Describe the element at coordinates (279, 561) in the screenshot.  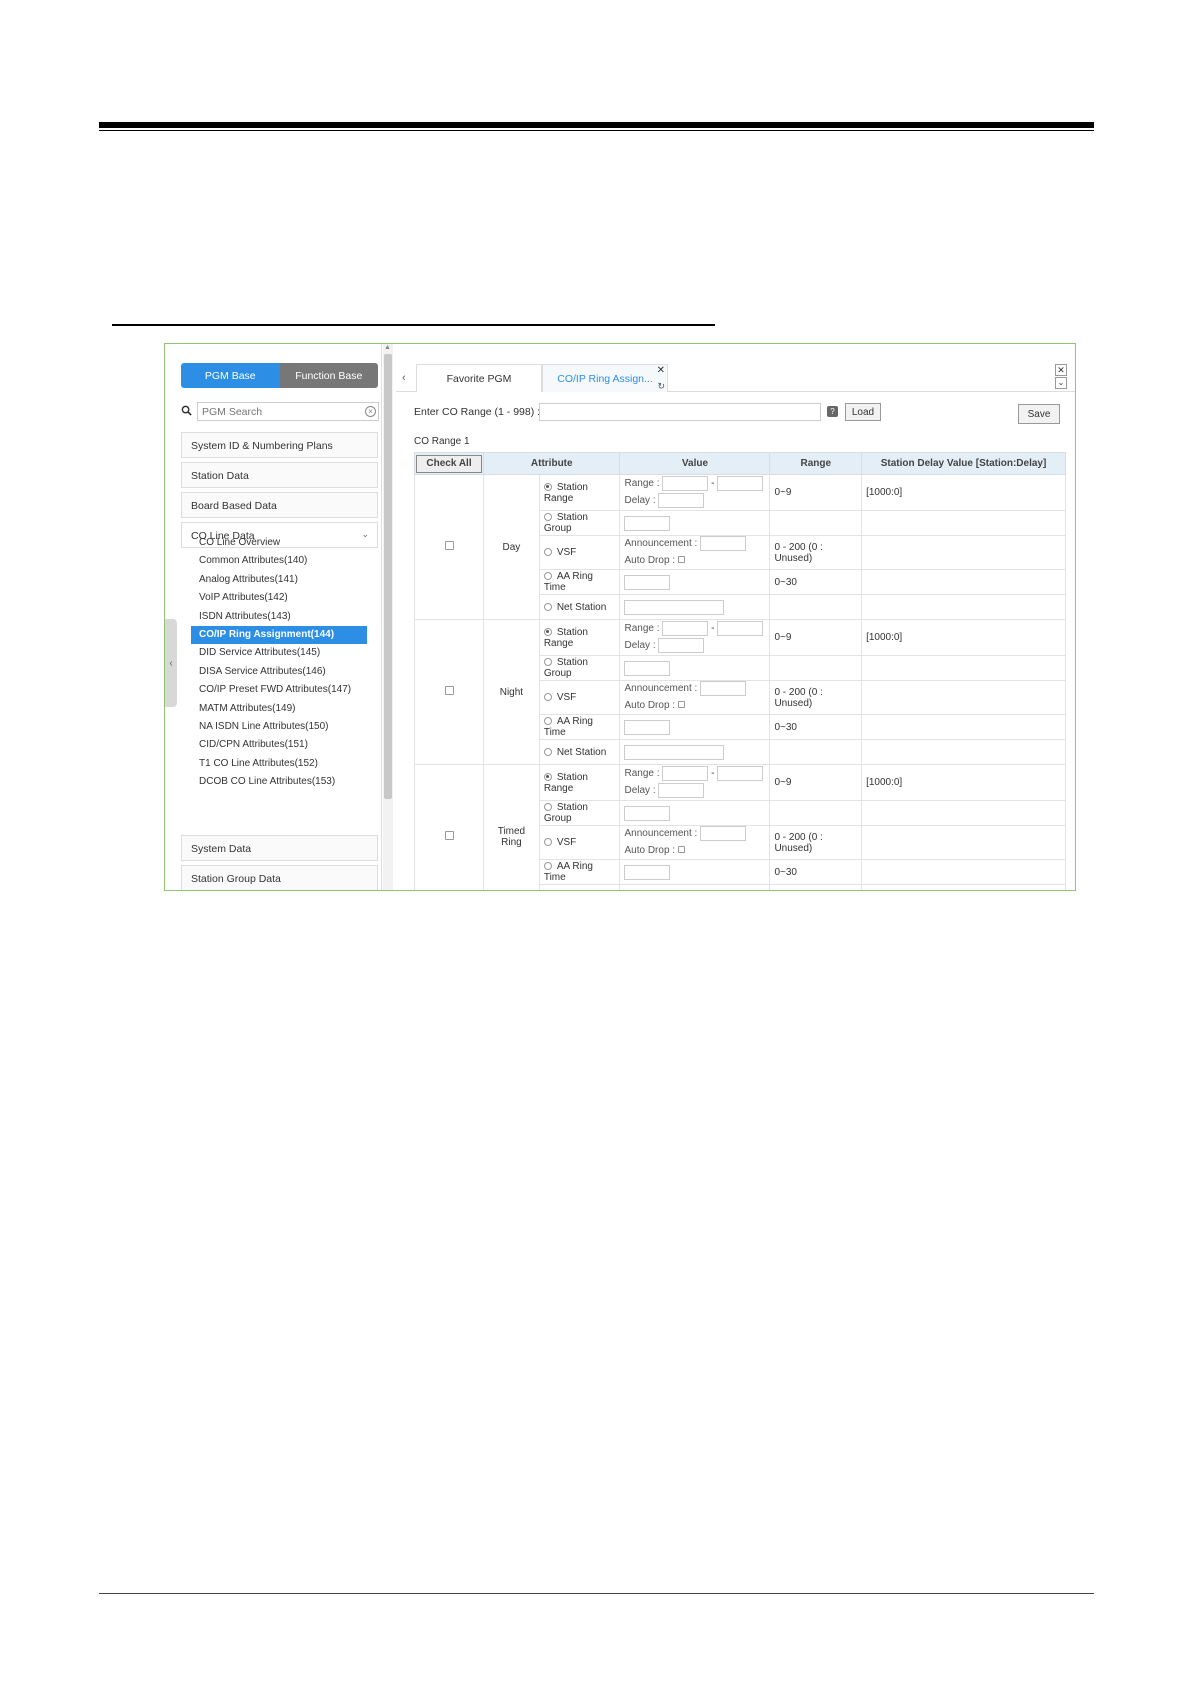
I see `co-item-common: Common Attributes(140)` at that location.